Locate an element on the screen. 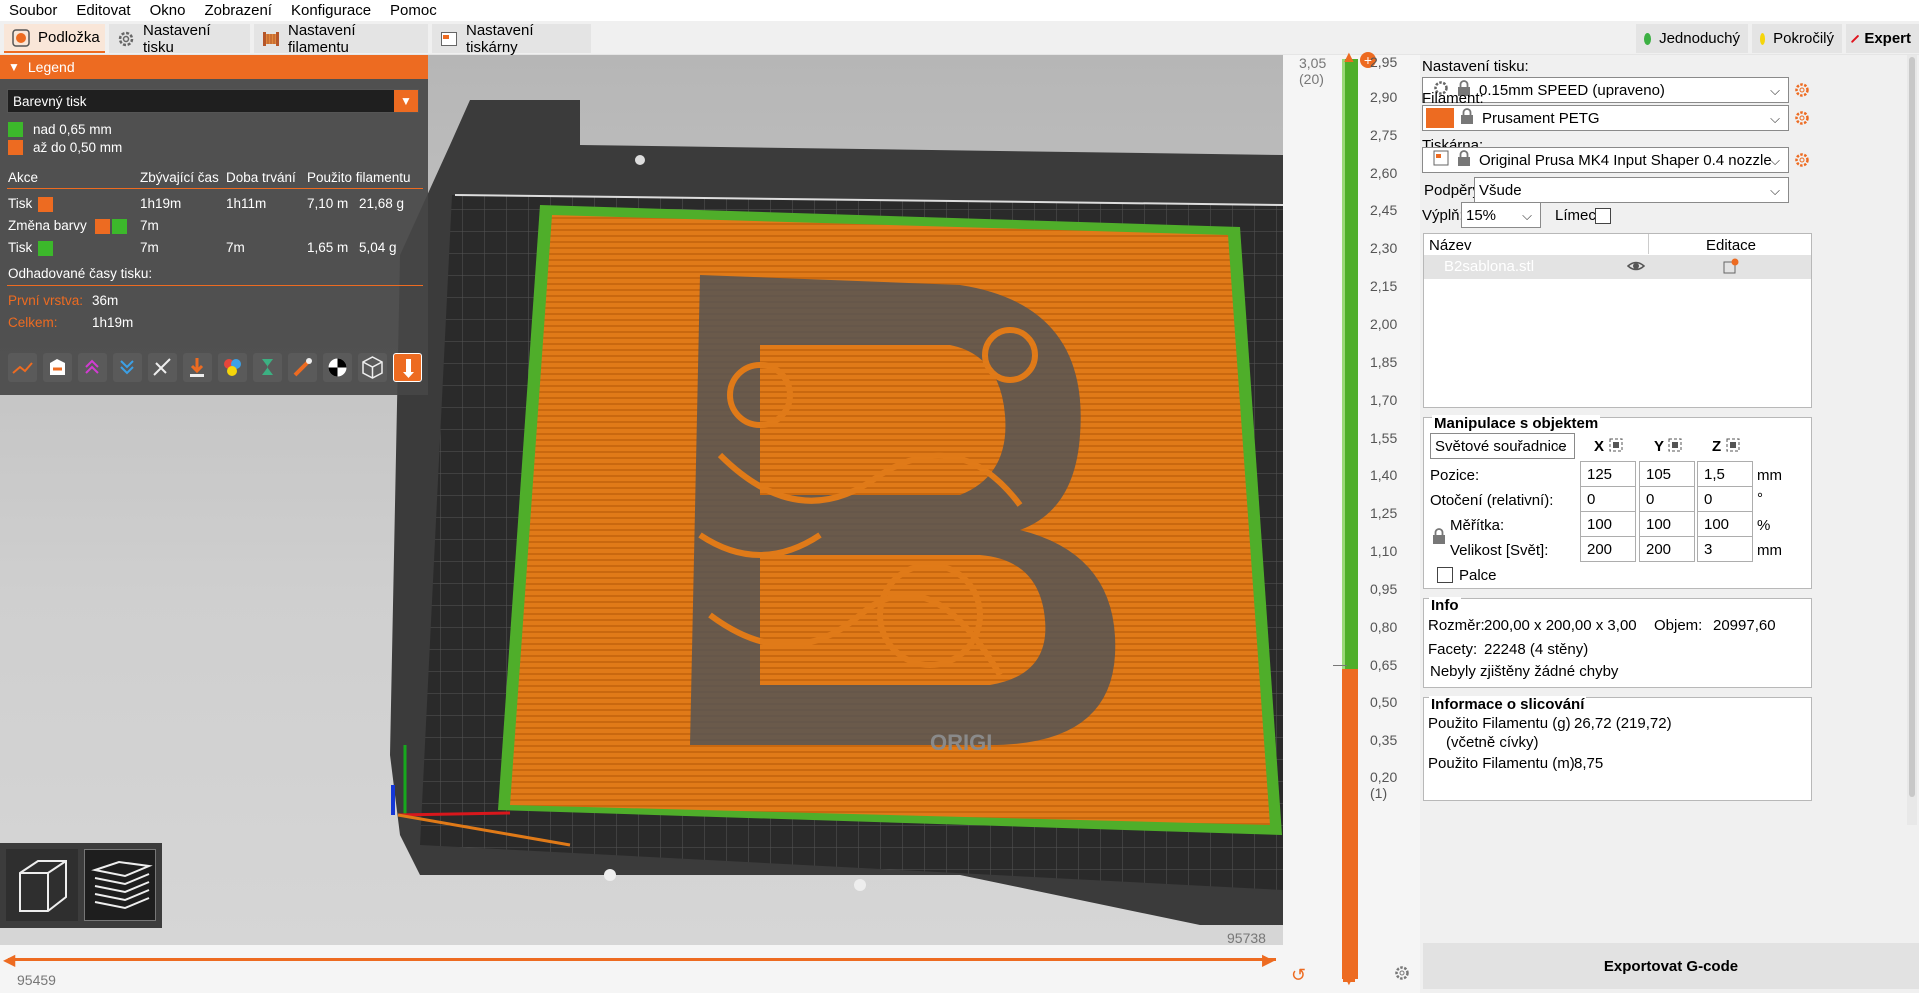 The height and width of the screenshot is (993, 1919). filament-settings-edit-icon is located at coordinates (1802, 120).